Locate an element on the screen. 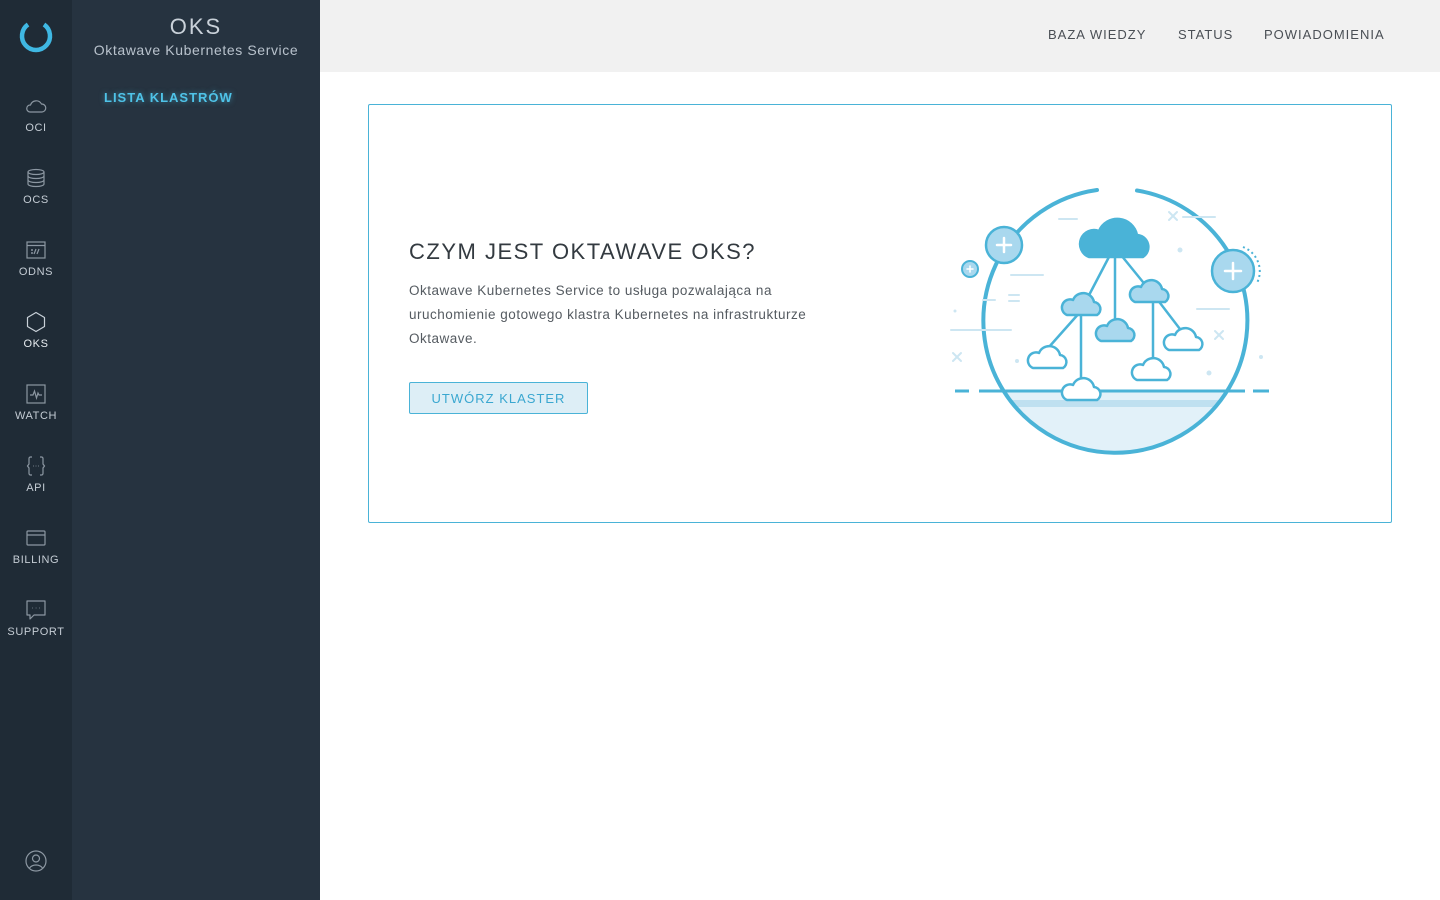  rail-item-label: BILLING is located at coordinates (36, 560).